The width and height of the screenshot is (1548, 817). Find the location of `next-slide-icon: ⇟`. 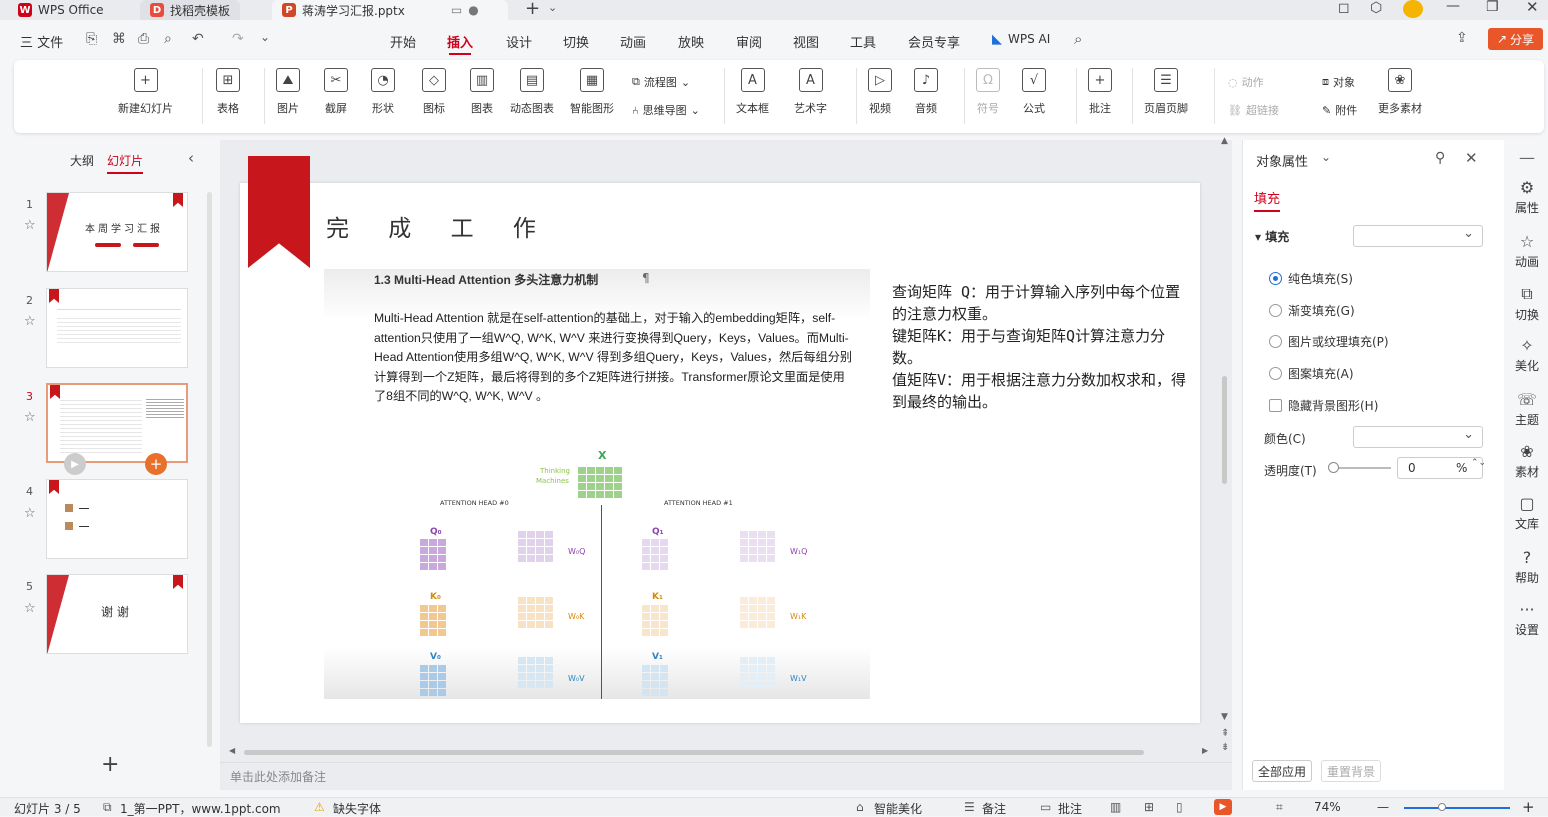

next-slide-icon: ⇟ is located at coordinates (1225, 747).